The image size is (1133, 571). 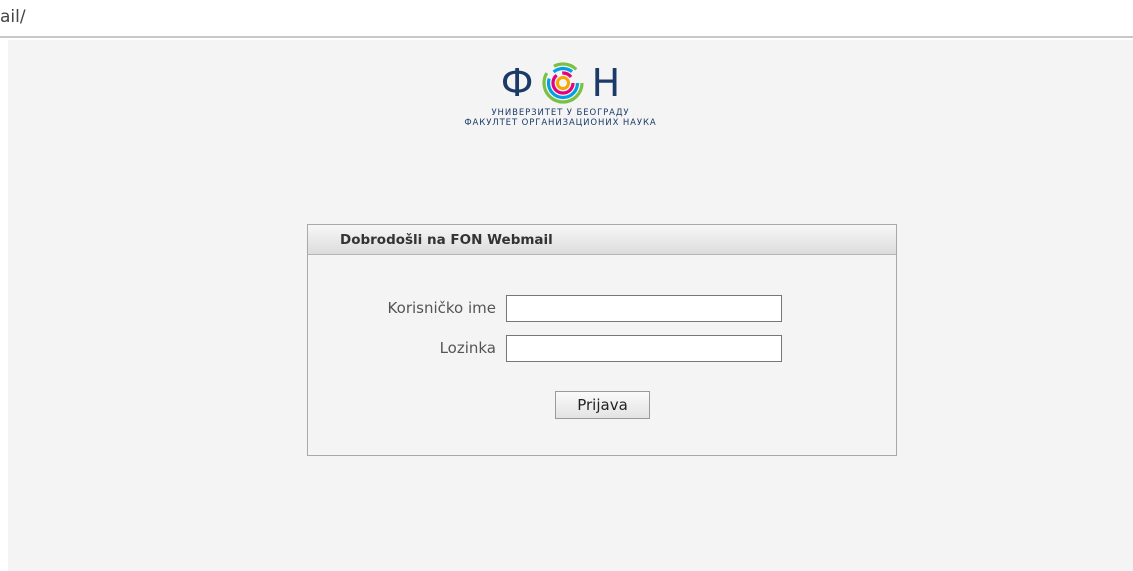 What do you see at coordinates (560, 123) in the screenshot?
I see `logo-faculty-line: ФАКУЛТЕТ ОРГАНИЗАЦИОНИХ НАУКА` at bounding box center [560, 123].